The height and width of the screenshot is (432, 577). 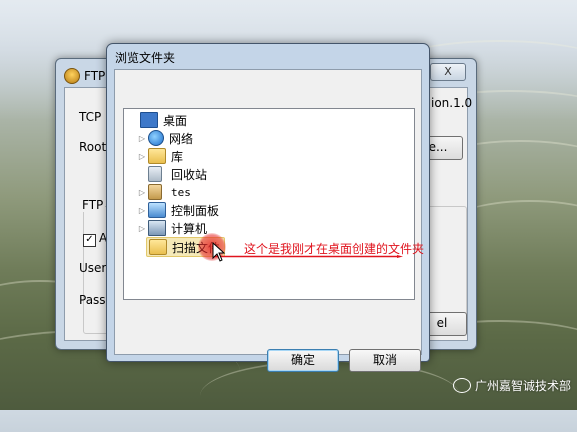 I want to click on ok-button: 确定, so click(x=303, y=360).